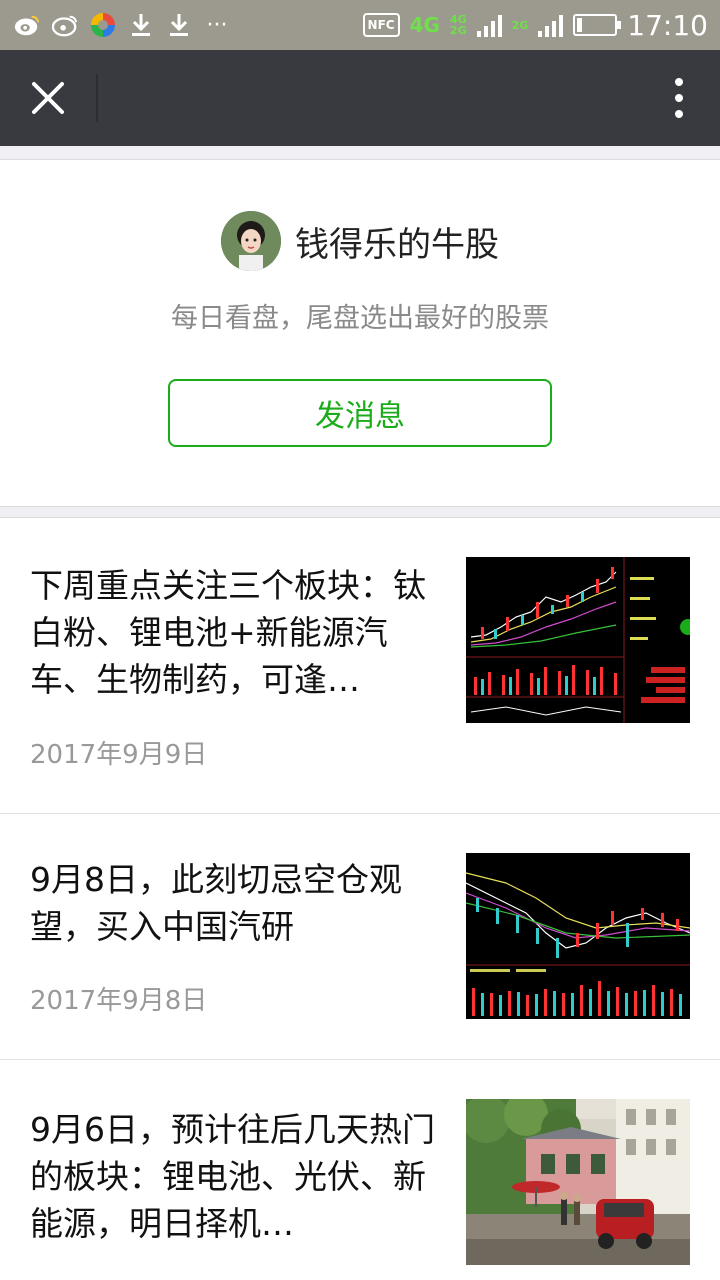 This screenshot has height=1280, width=720. What do you see at coordinates (235, 904) in the screenshot?
I see `article-title: 9月8日，此刻切忌空仓观望，买入中国汽研` at bounding box center [235, 904].